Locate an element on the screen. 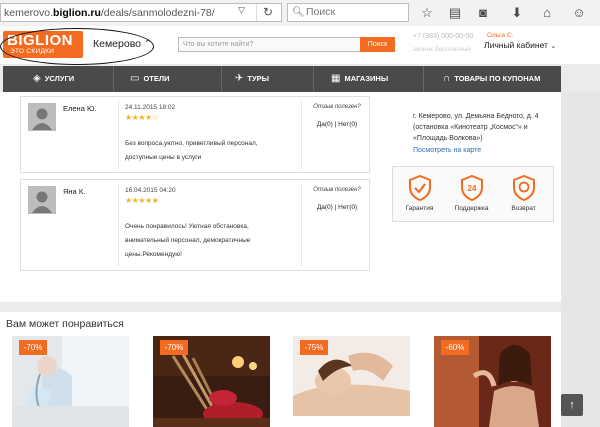 This screenshot has width=600, height=427. deal-card: -60% is located at coordinates (492, 381).